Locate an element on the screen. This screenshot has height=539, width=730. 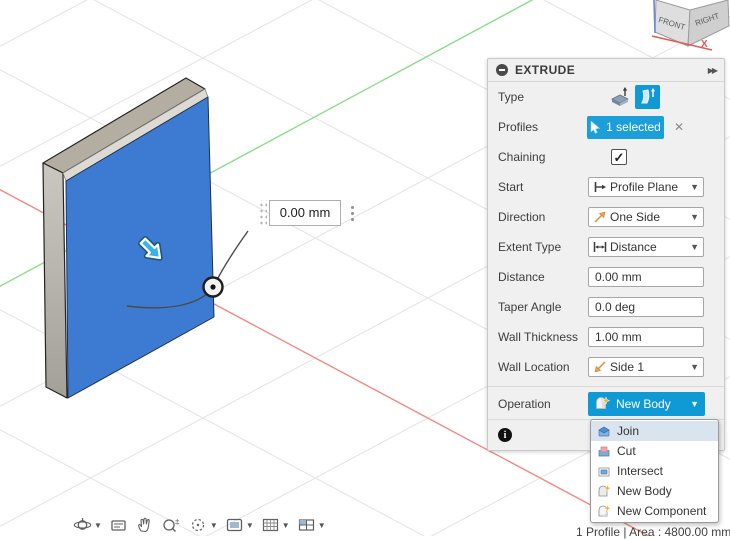
start-dropdown: Profile Plane ▼ is located at coordinates (646, 187).